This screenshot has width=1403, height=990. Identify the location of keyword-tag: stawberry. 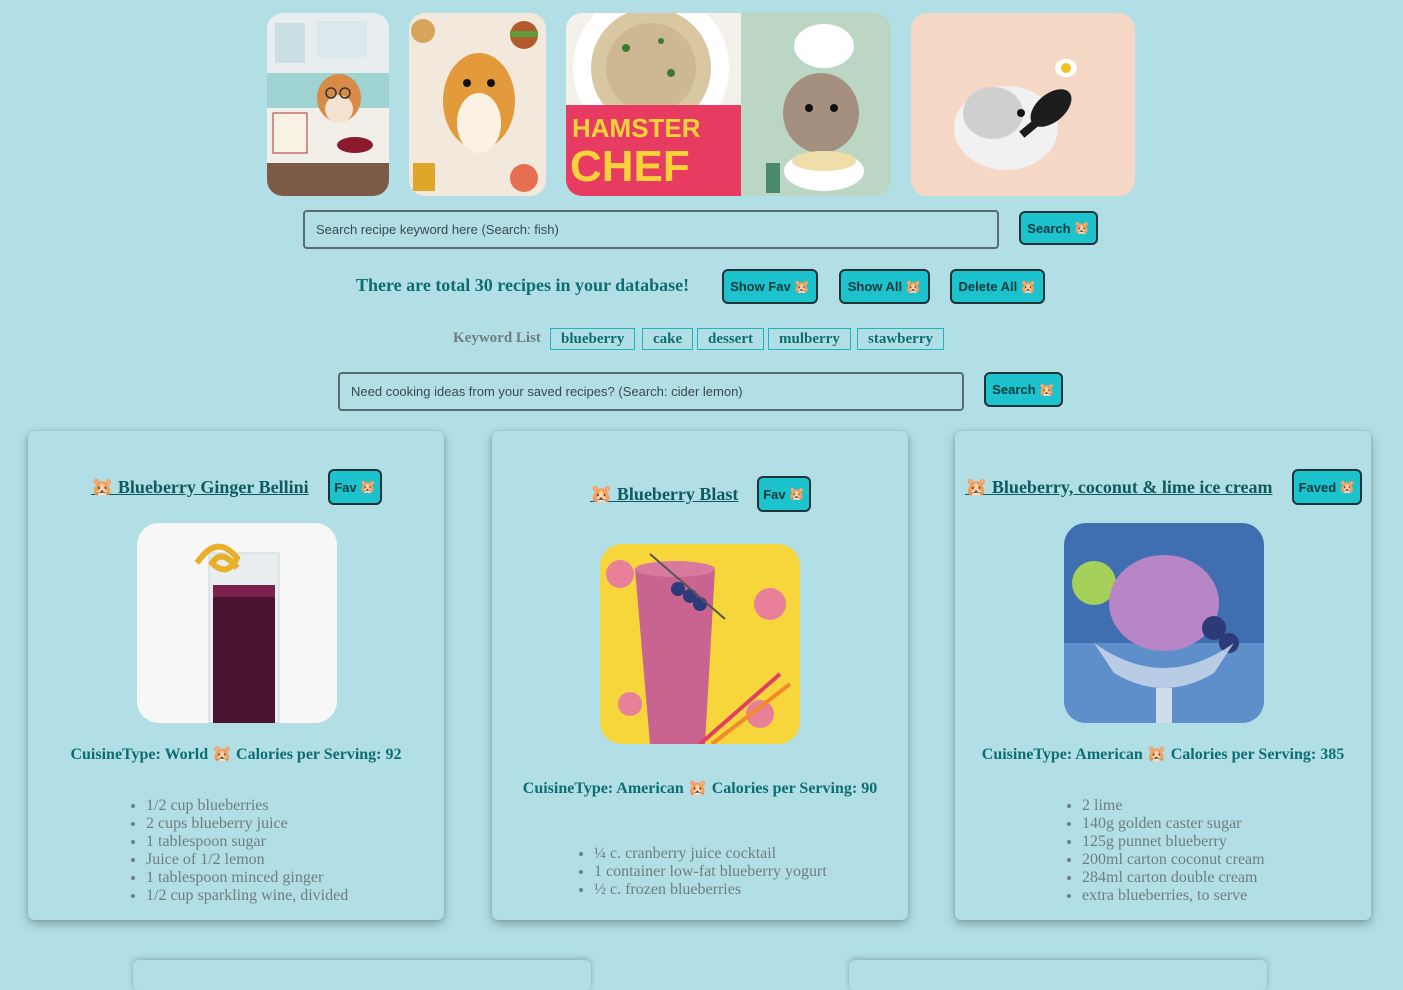
(900, 339).